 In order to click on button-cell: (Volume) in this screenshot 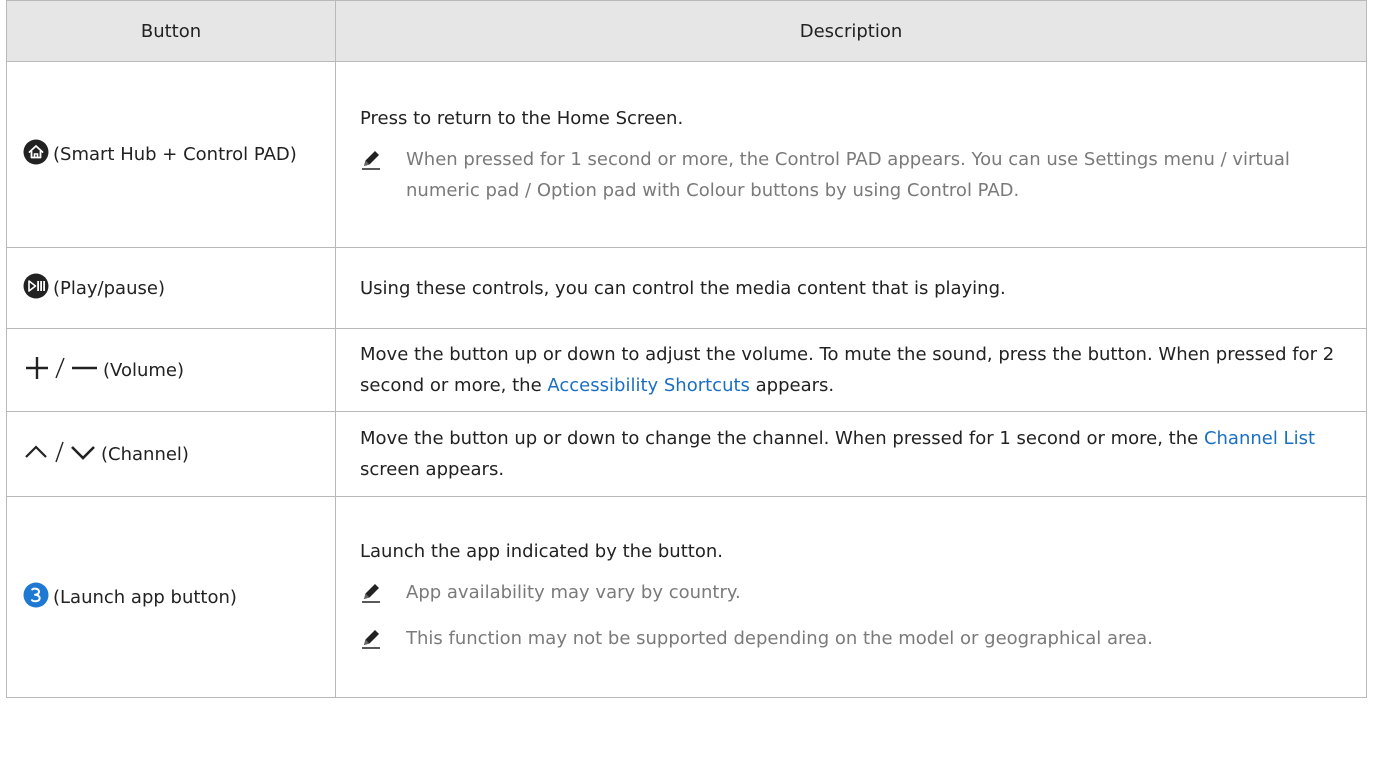, I will do `click(171, 370)`.